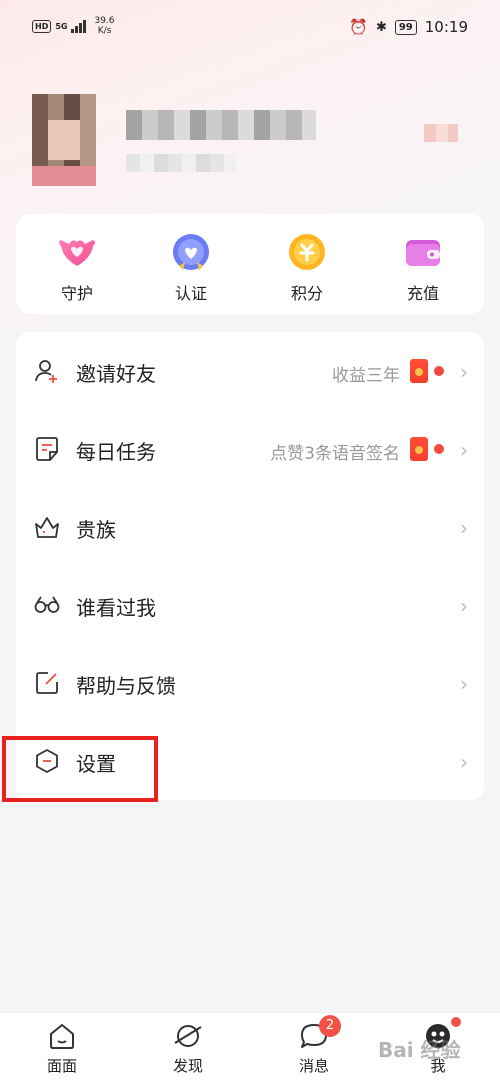 Image resolution: width=500 pixels, height=1084 pixels. Describe the element at coordinates (47, 371) in the screenshot. I see `add-user-icon` at that location.